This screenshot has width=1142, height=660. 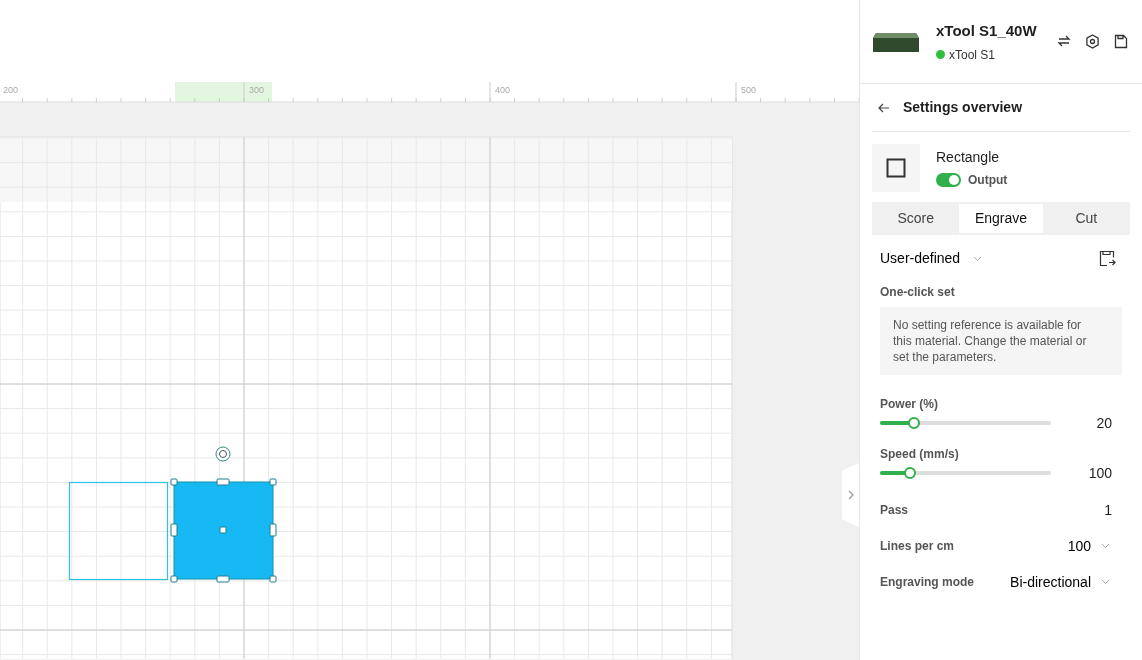 What do you see at coordinates (918, 292) in the screenshot?
I see `one-click-set-label: One-click set` at bounding box center [918, 292].